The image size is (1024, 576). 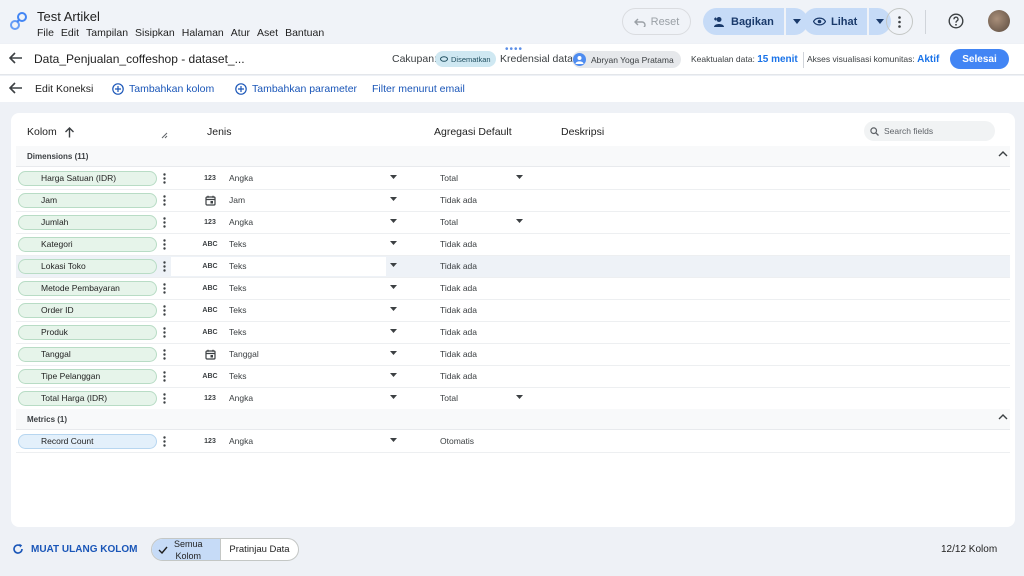 What do you see at coordinates (296, 89) in the screenshot?
I see `add-parameter-button: Tambahkan parameter` at bounding box center [296, 89].